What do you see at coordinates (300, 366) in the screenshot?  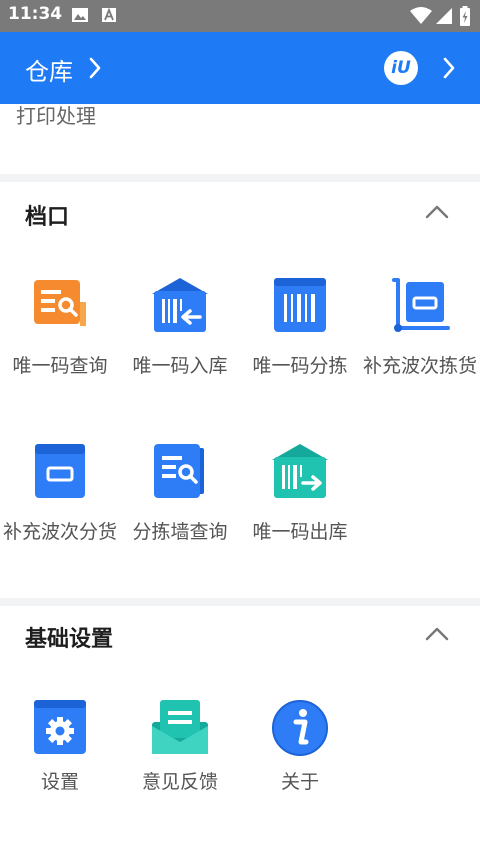 I see `tile-label: 唯一码分拣` at bounding box center [300, 366].